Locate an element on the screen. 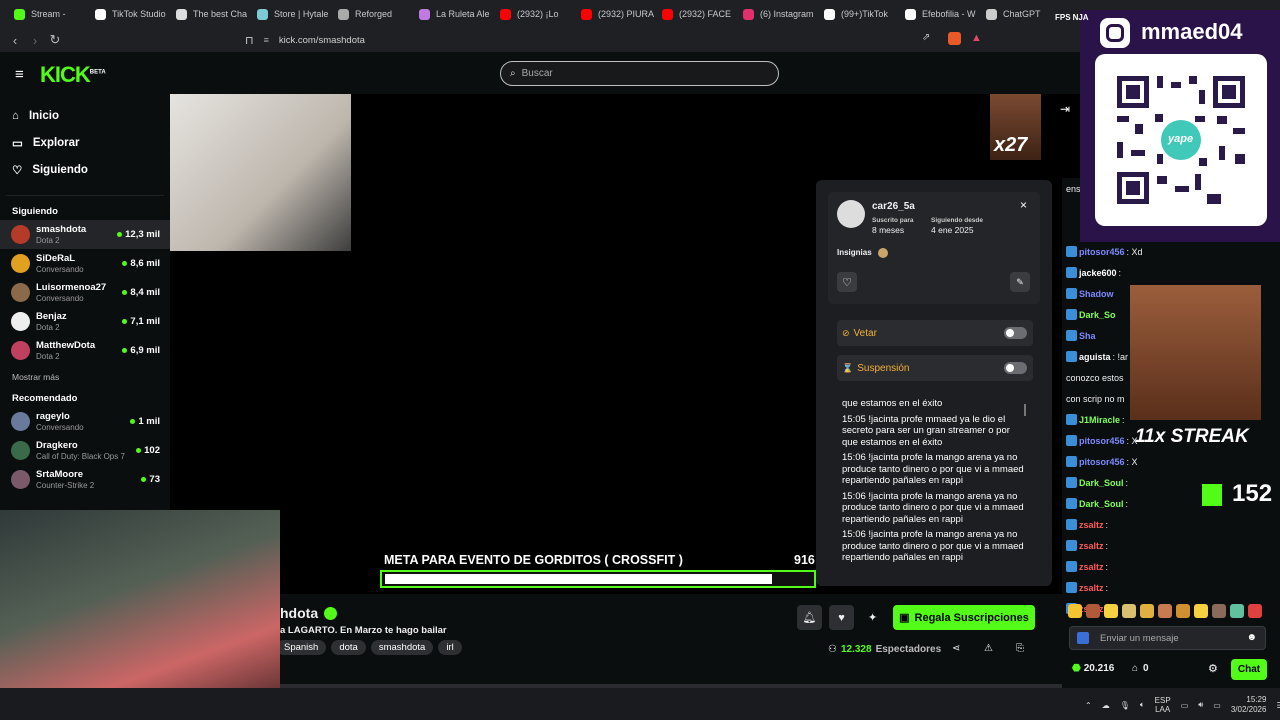  mod-action-icon: ✎ is located at coordinates (1020, 282).